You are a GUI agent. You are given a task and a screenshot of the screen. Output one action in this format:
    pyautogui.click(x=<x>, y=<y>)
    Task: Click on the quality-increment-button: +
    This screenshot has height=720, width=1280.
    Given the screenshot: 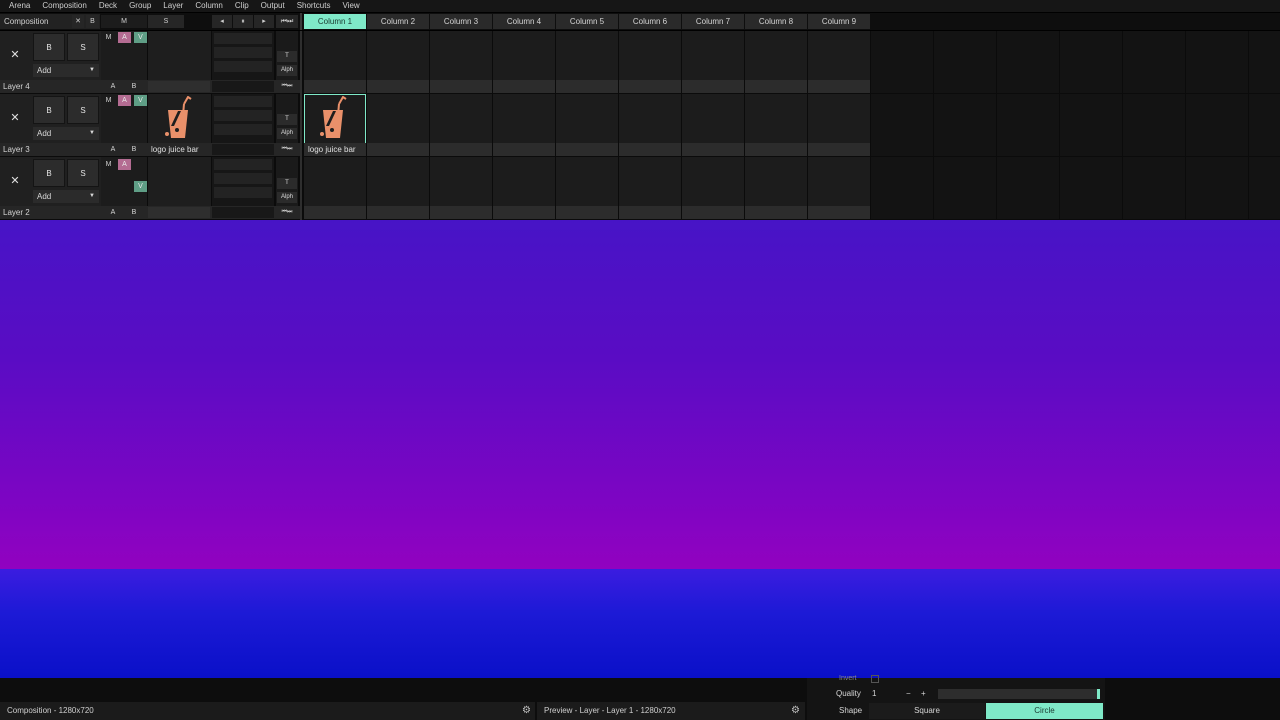 What is the action you would take?
    pyautogui.click(x=923, y=693)
    